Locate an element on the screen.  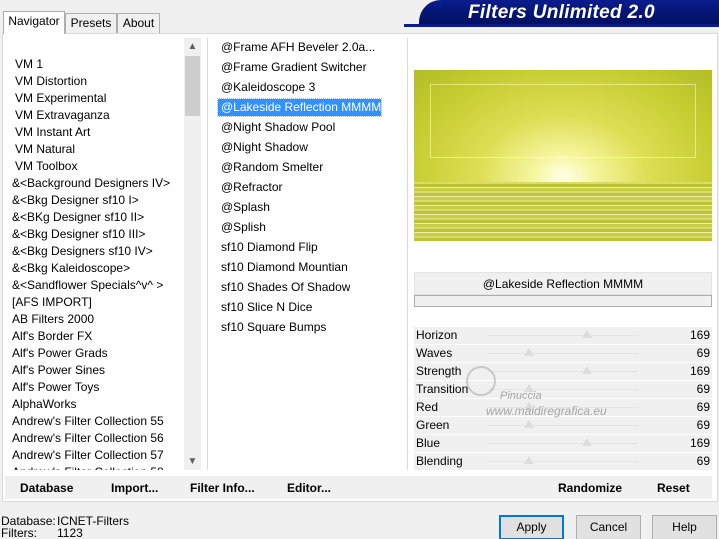
filter-item: @Random Smelter is located at coordinates (270, 167).